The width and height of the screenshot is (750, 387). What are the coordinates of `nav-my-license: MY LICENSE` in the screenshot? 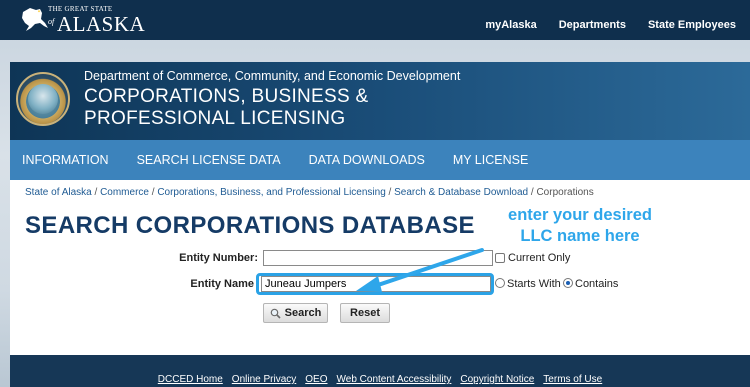 It's located at (491, 160).